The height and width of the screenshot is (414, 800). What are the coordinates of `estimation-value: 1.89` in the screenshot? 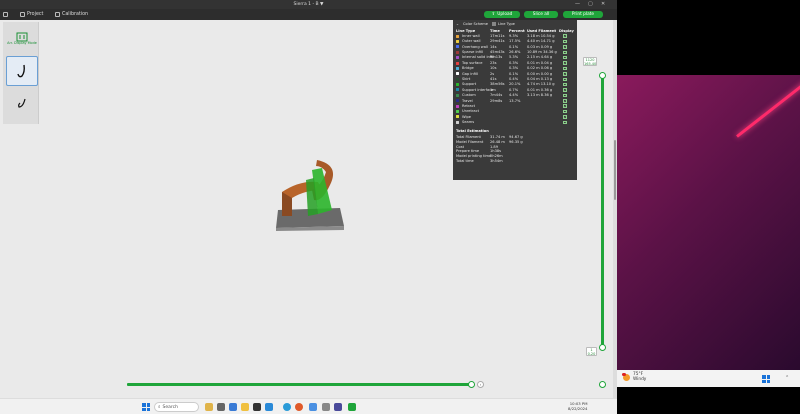 It's located at (494, 146).